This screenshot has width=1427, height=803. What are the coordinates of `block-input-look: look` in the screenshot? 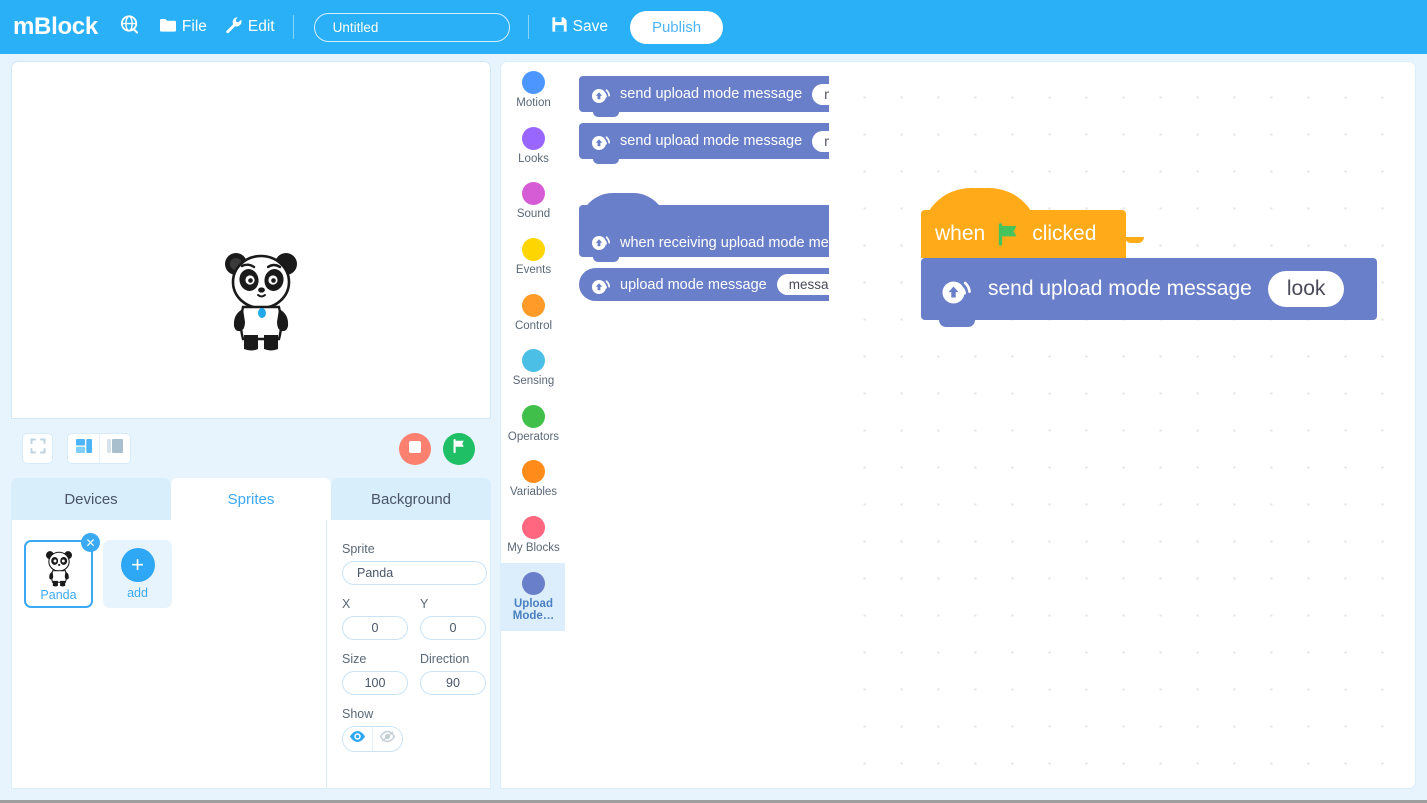 It's located at (1306, 289).